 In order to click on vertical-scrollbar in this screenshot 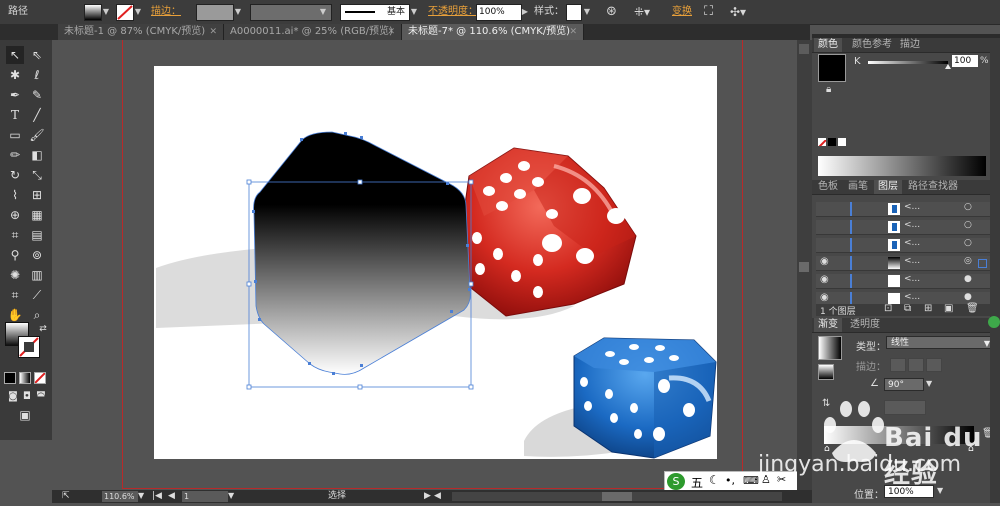, I will do `click(804, 265)`.